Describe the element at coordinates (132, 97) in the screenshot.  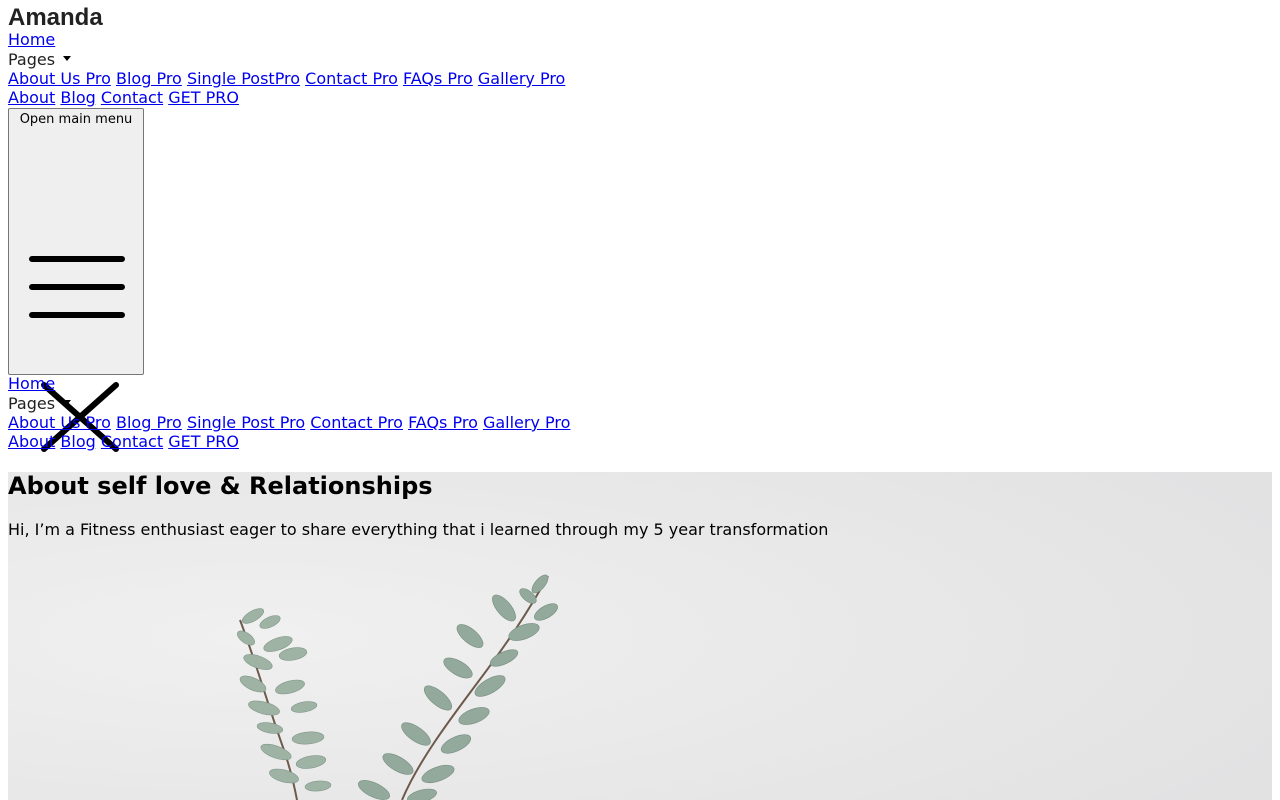
I see `nav-link-contact: Contact` at that location.